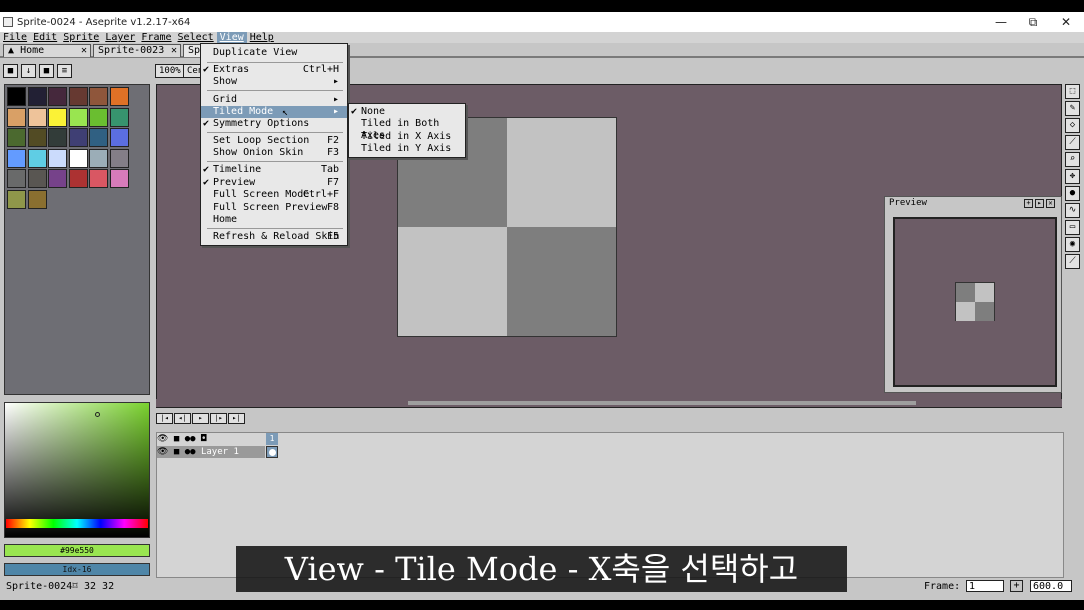 This screenshot has width=1084, height=610. Describe the element at coordinates (77, 550) in the screenshot. I see `hex-color-field: #99e550` at that location.